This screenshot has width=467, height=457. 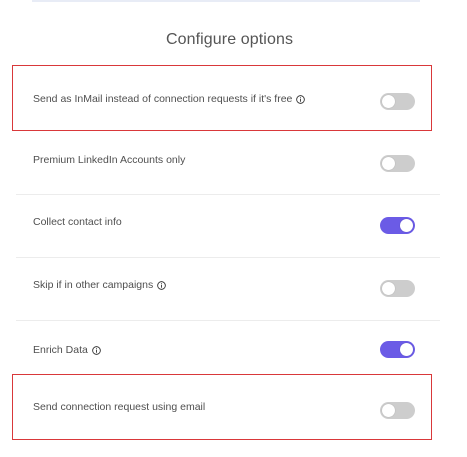 I want to click on option-label: Collect contact info, so click(x=77, y=222).